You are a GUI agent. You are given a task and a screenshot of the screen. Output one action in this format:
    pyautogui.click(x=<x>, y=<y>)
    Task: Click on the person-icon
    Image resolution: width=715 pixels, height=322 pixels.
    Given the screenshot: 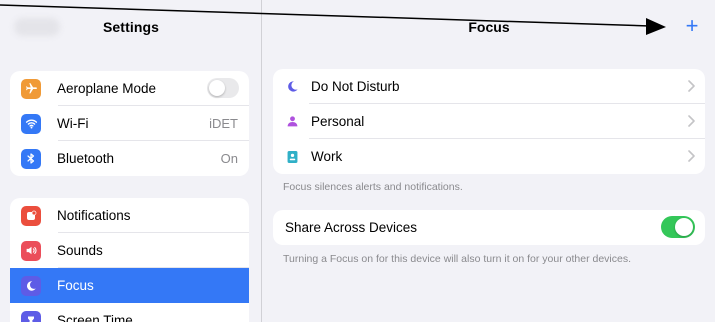 What is the action you would take?
    pyautogui.click(x=292, y=122)
    